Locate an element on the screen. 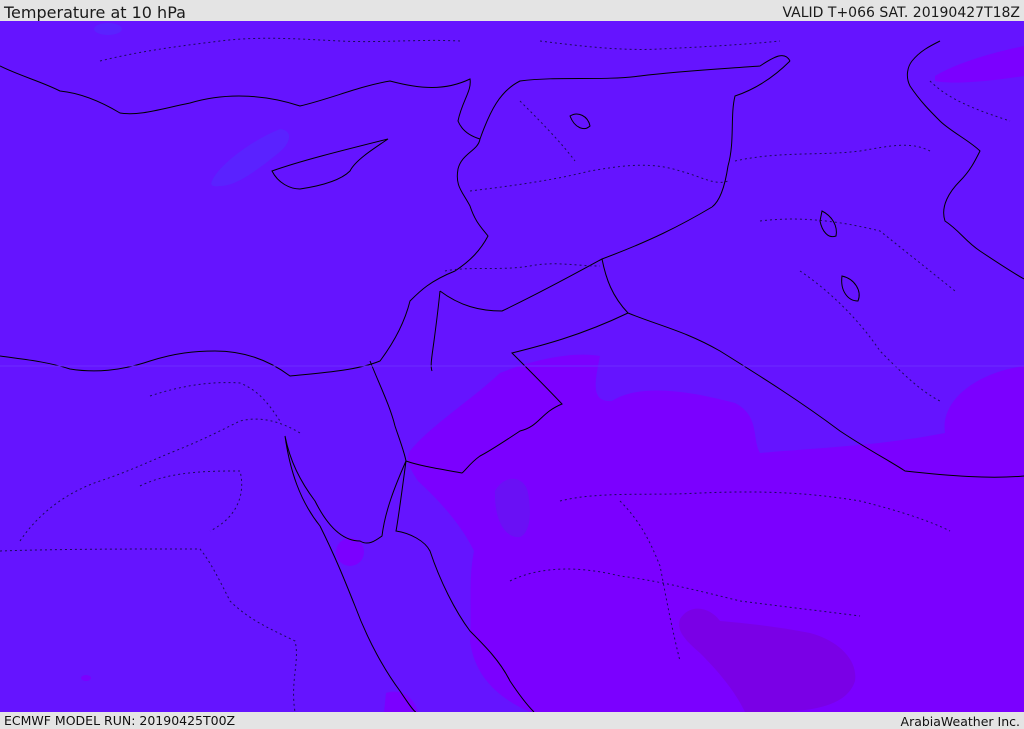 The image size is (1024, 729). valid-time-label: VALID T+066 SAT. 20190427T18Z is located at coordinates (901, 13).